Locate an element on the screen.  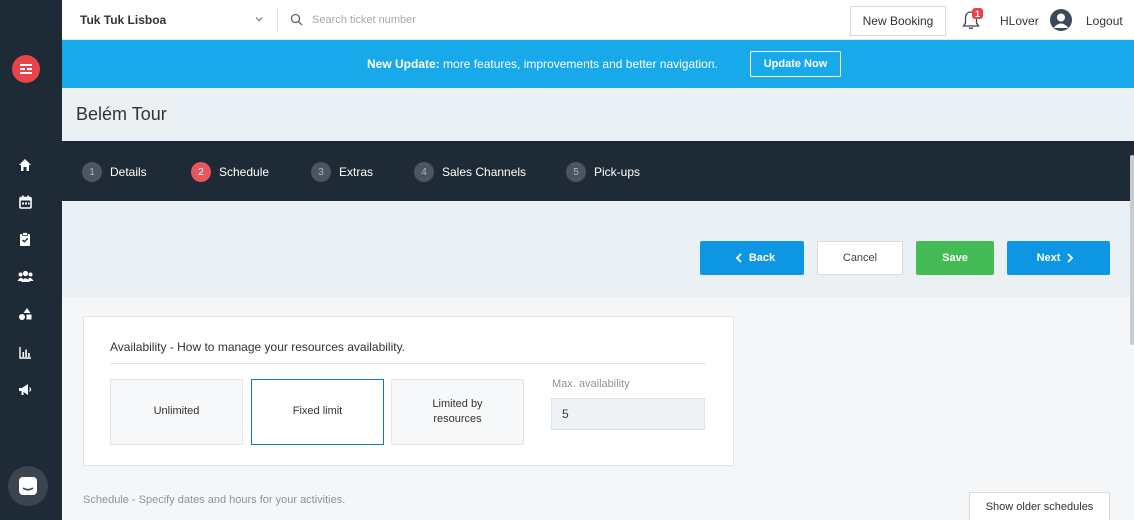
step-label: Pick-ups is located at coordinates (617, 172).